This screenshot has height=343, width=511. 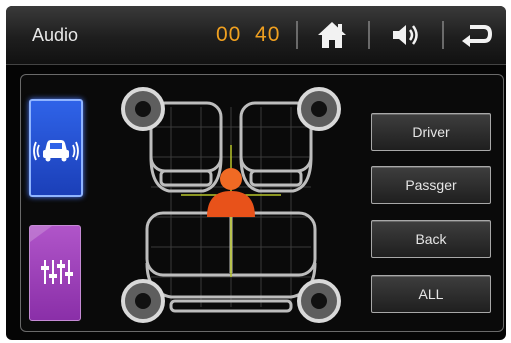 What do you see at coordinates (229, 34) in the screenshot?
I see `clock-hours: 00` at bounding box center [229, 34].